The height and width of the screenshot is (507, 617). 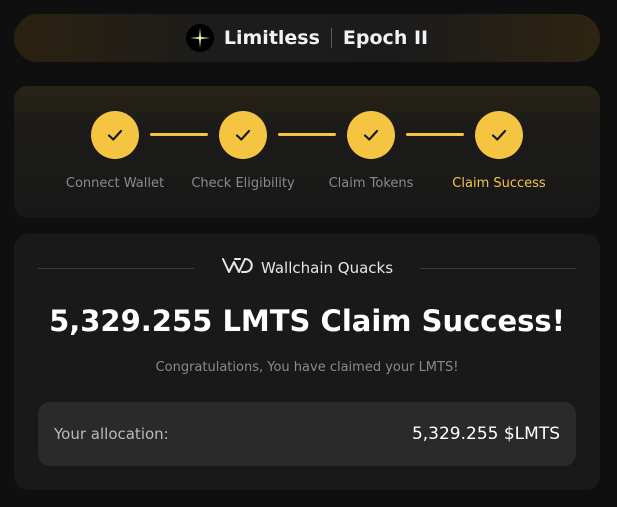 What do you see at coordinates (307, 321) in the screenshot?
I see `success-title: 5,329.255 LMTS Claim Success!` at bounding box center [307, 321].